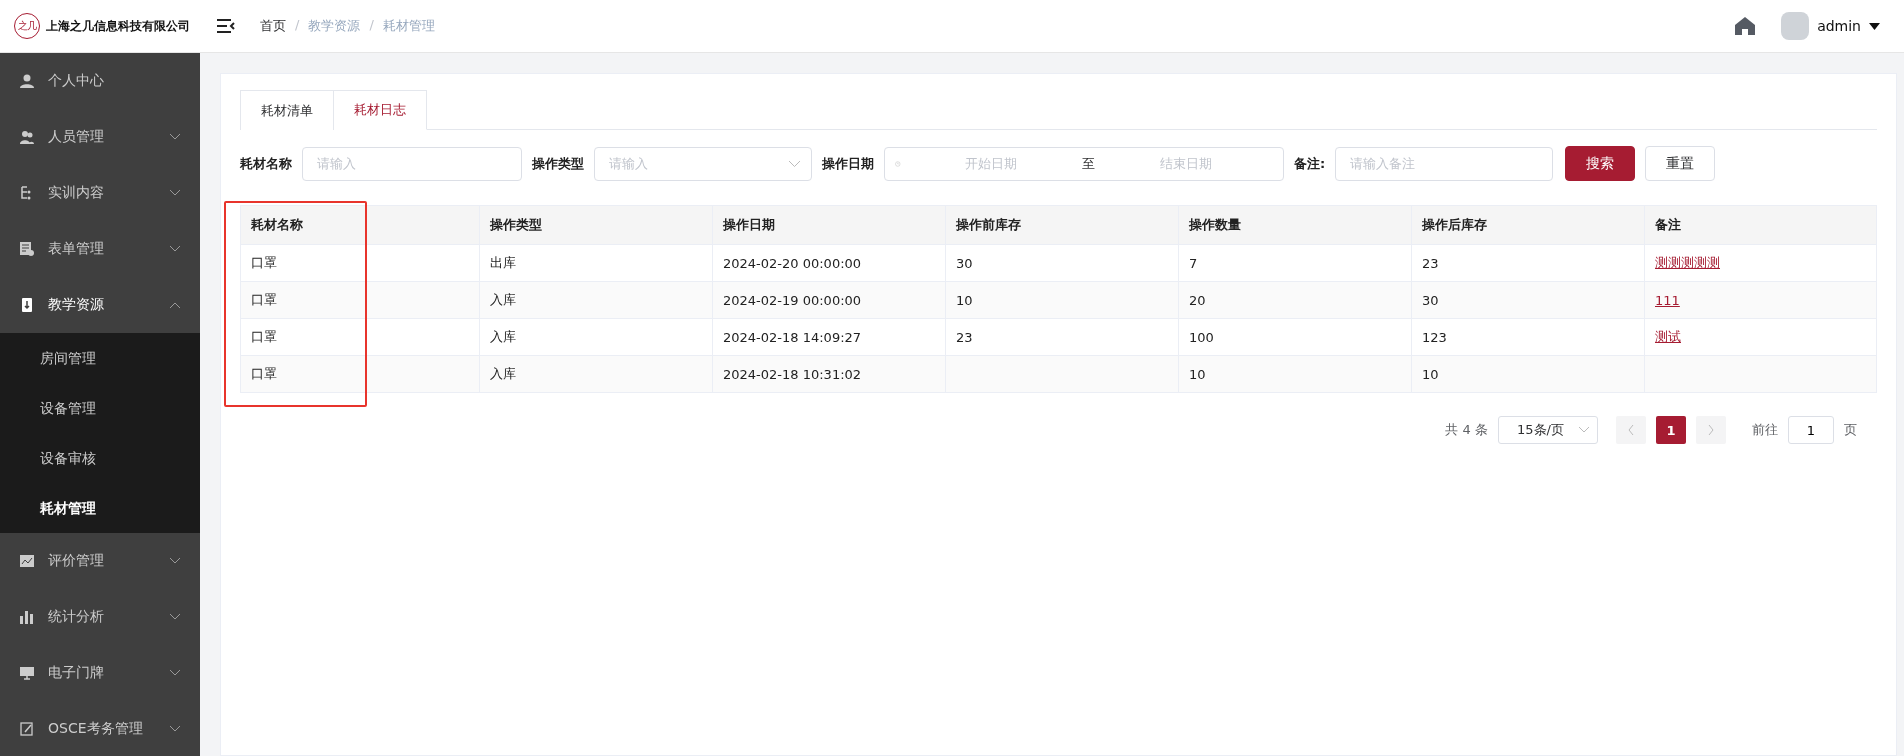 The width and height of the screenshot is (1904, 756). I want to click on home-icon, so click(1745, 26).